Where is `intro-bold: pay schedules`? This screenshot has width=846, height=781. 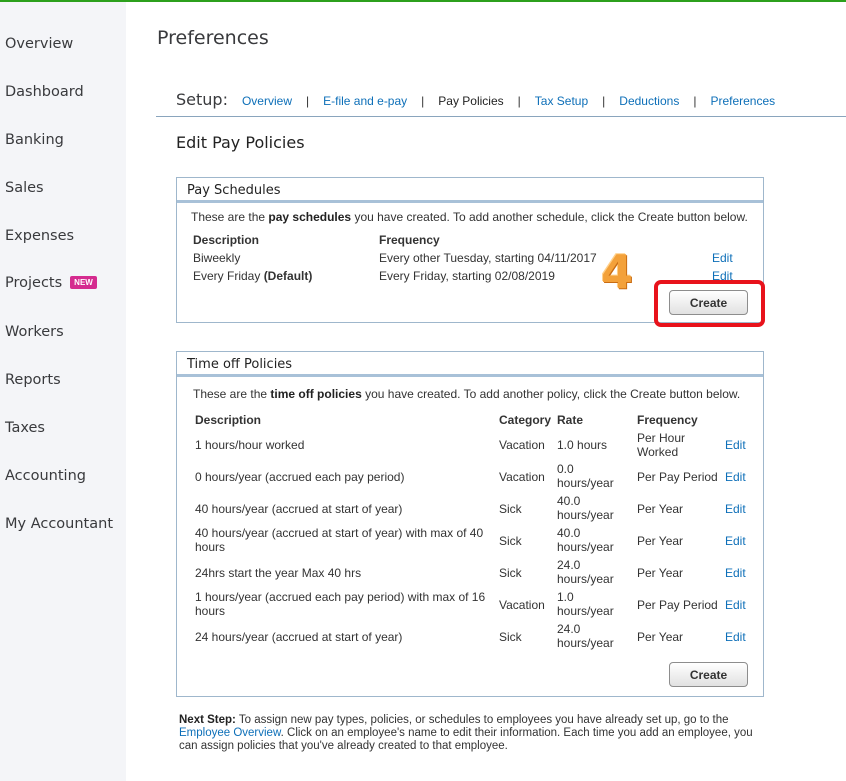 intro-bold: pay schedules is located at coordinates (310, 217).